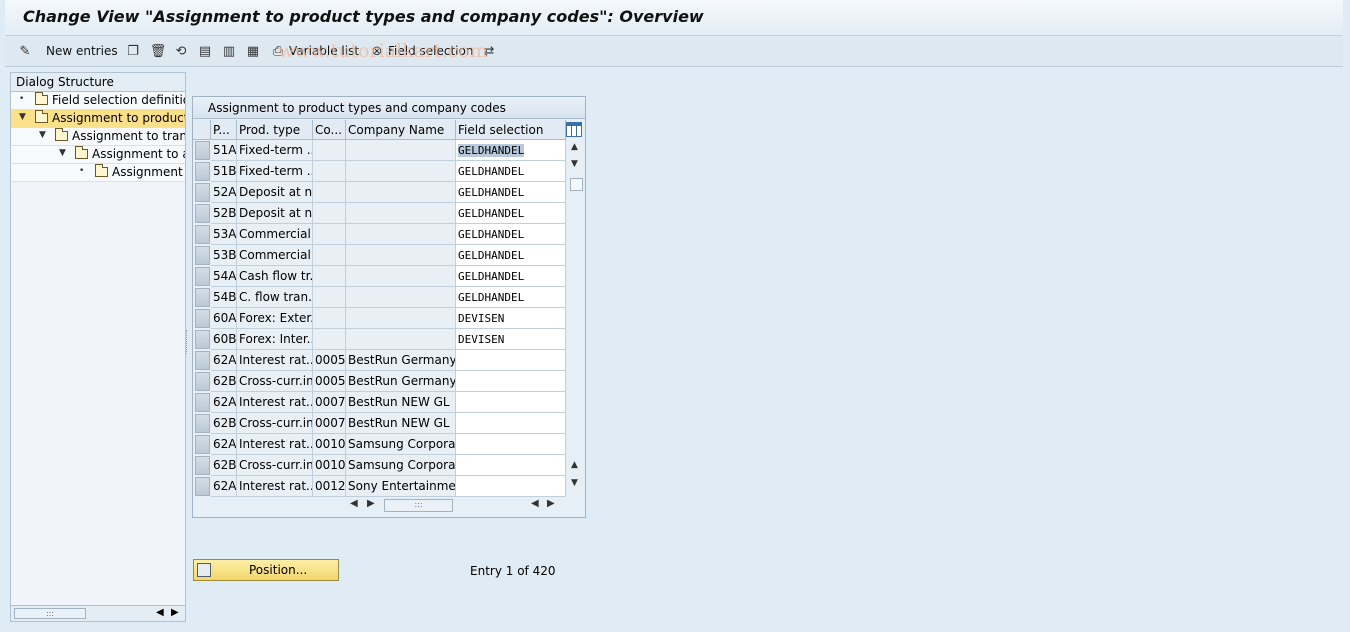 Image resolution: width=1350 pixels, height=632 pixels. Describe the element at coordinates (574, 465) in the screenshot. I see `scroll-page-up-icon: ▲` at that location.